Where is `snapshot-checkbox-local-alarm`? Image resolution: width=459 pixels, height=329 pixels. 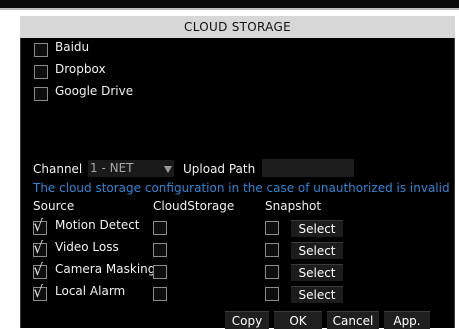
snapshot-checkbox-local-alarm is located at coordinates (272, 294).